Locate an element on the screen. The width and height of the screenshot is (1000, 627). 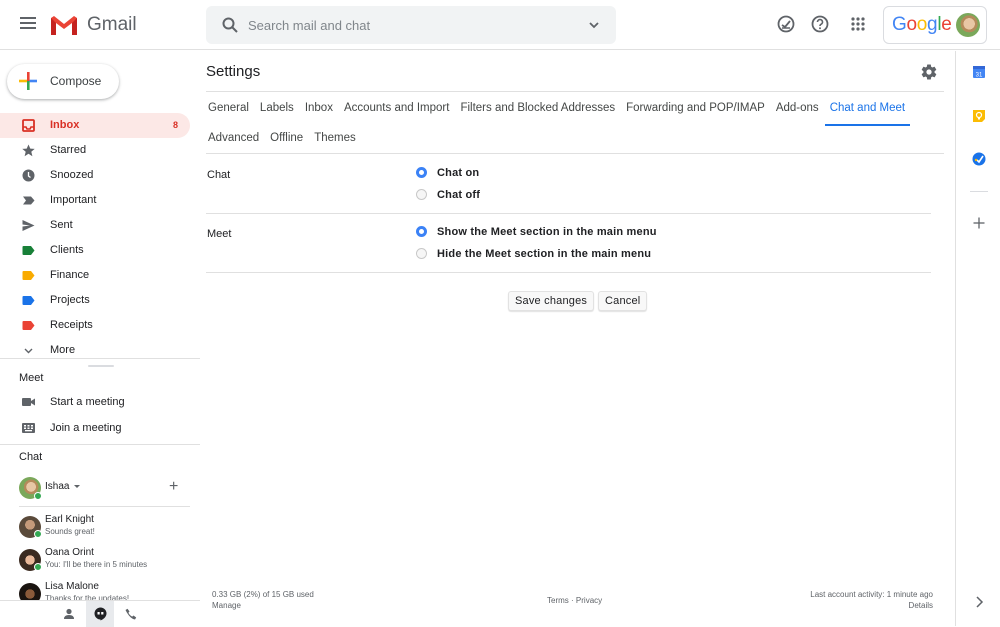
chat-off-label: Chat off is located at coordinates (458, 195).